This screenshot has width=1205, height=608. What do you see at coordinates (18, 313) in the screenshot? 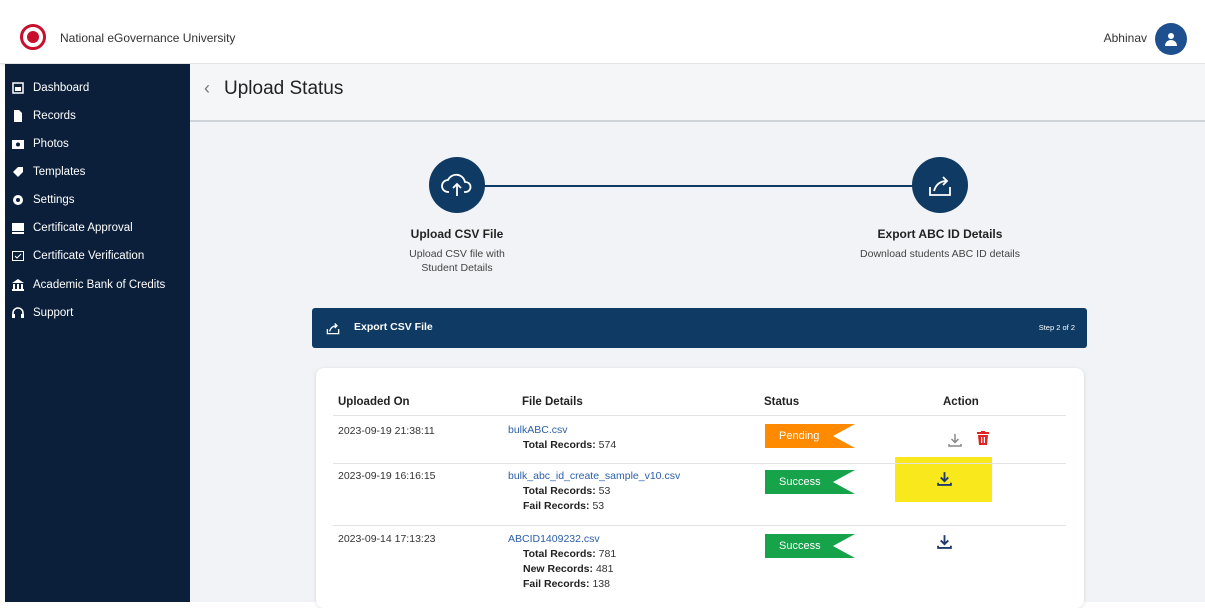
I see `headset-icon` at bounding box center [18, 313].